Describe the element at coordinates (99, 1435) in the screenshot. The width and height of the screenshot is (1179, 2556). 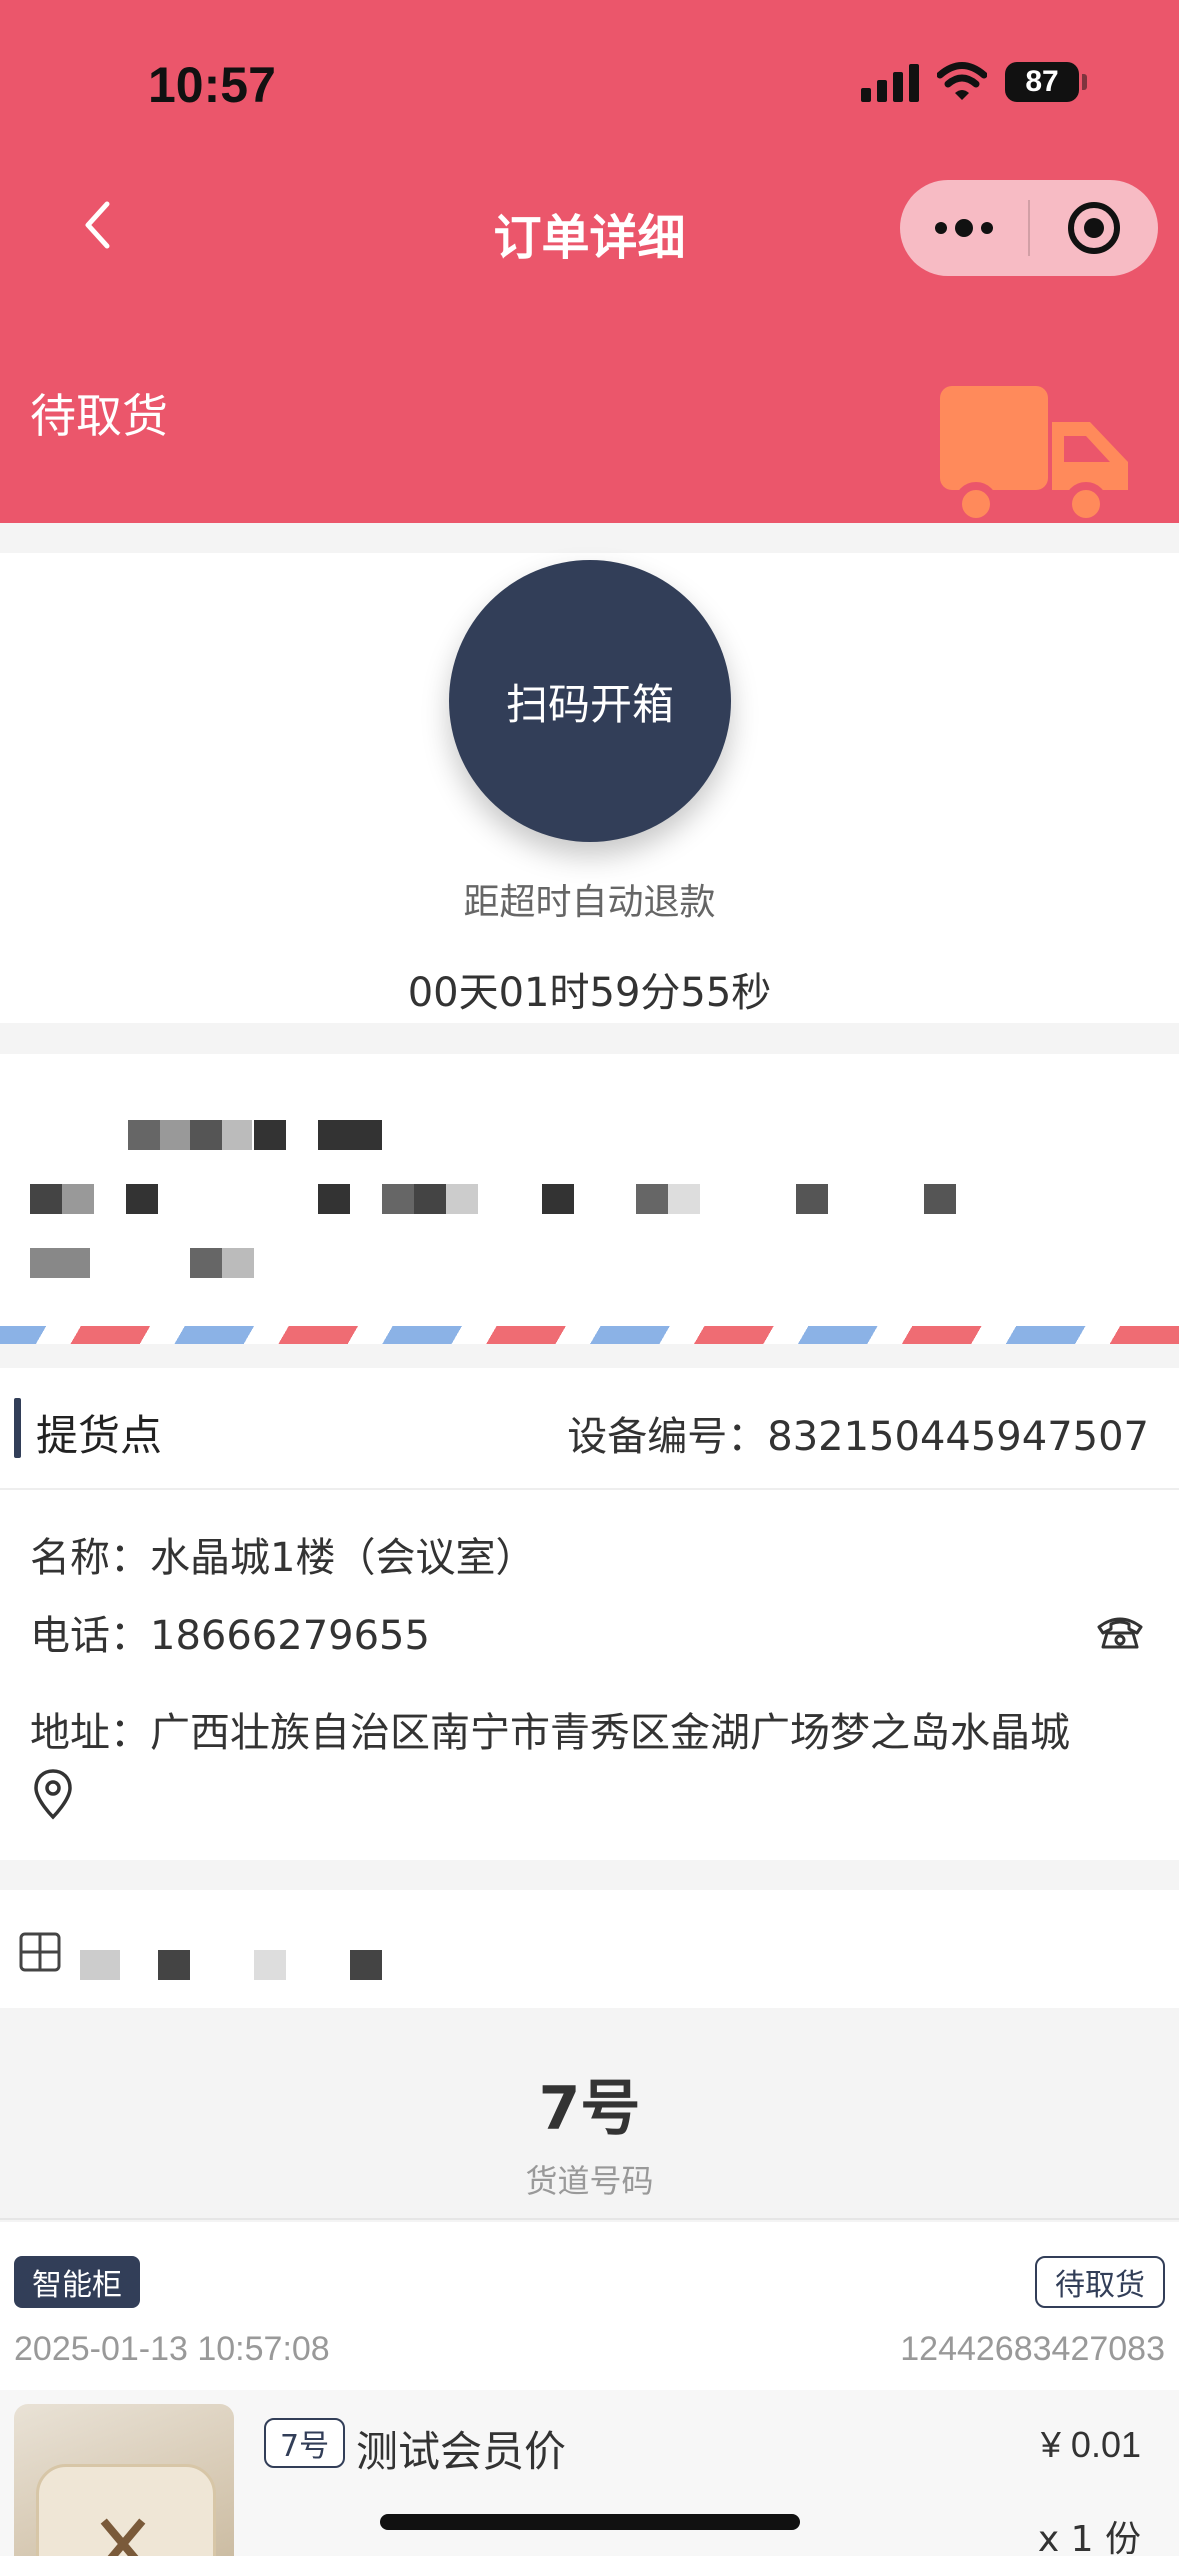
I see `pickup-title: 提货点` at that location.